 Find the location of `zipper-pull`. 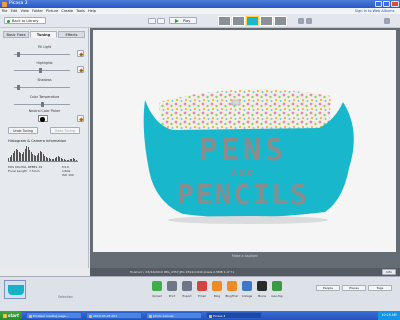

zipper-pull is located at coordinates (236, 102).